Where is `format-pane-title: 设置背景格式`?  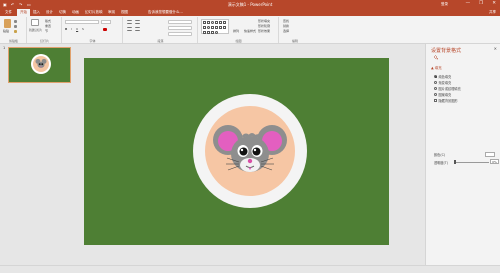
format-pane-title: 设置背景格式 is located at coordinates (446, 51).